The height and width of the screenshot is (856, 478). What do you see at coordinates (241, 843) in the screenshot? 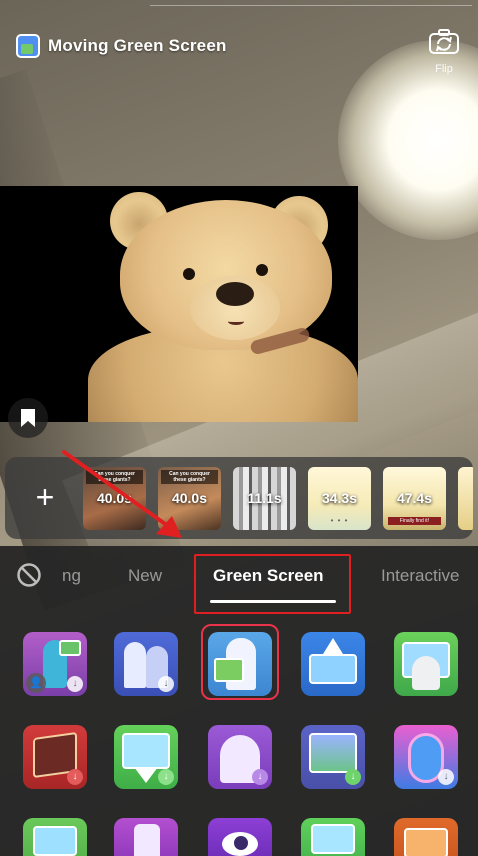
I see `eye-pupil-icon` at bounding box center [241, 843].